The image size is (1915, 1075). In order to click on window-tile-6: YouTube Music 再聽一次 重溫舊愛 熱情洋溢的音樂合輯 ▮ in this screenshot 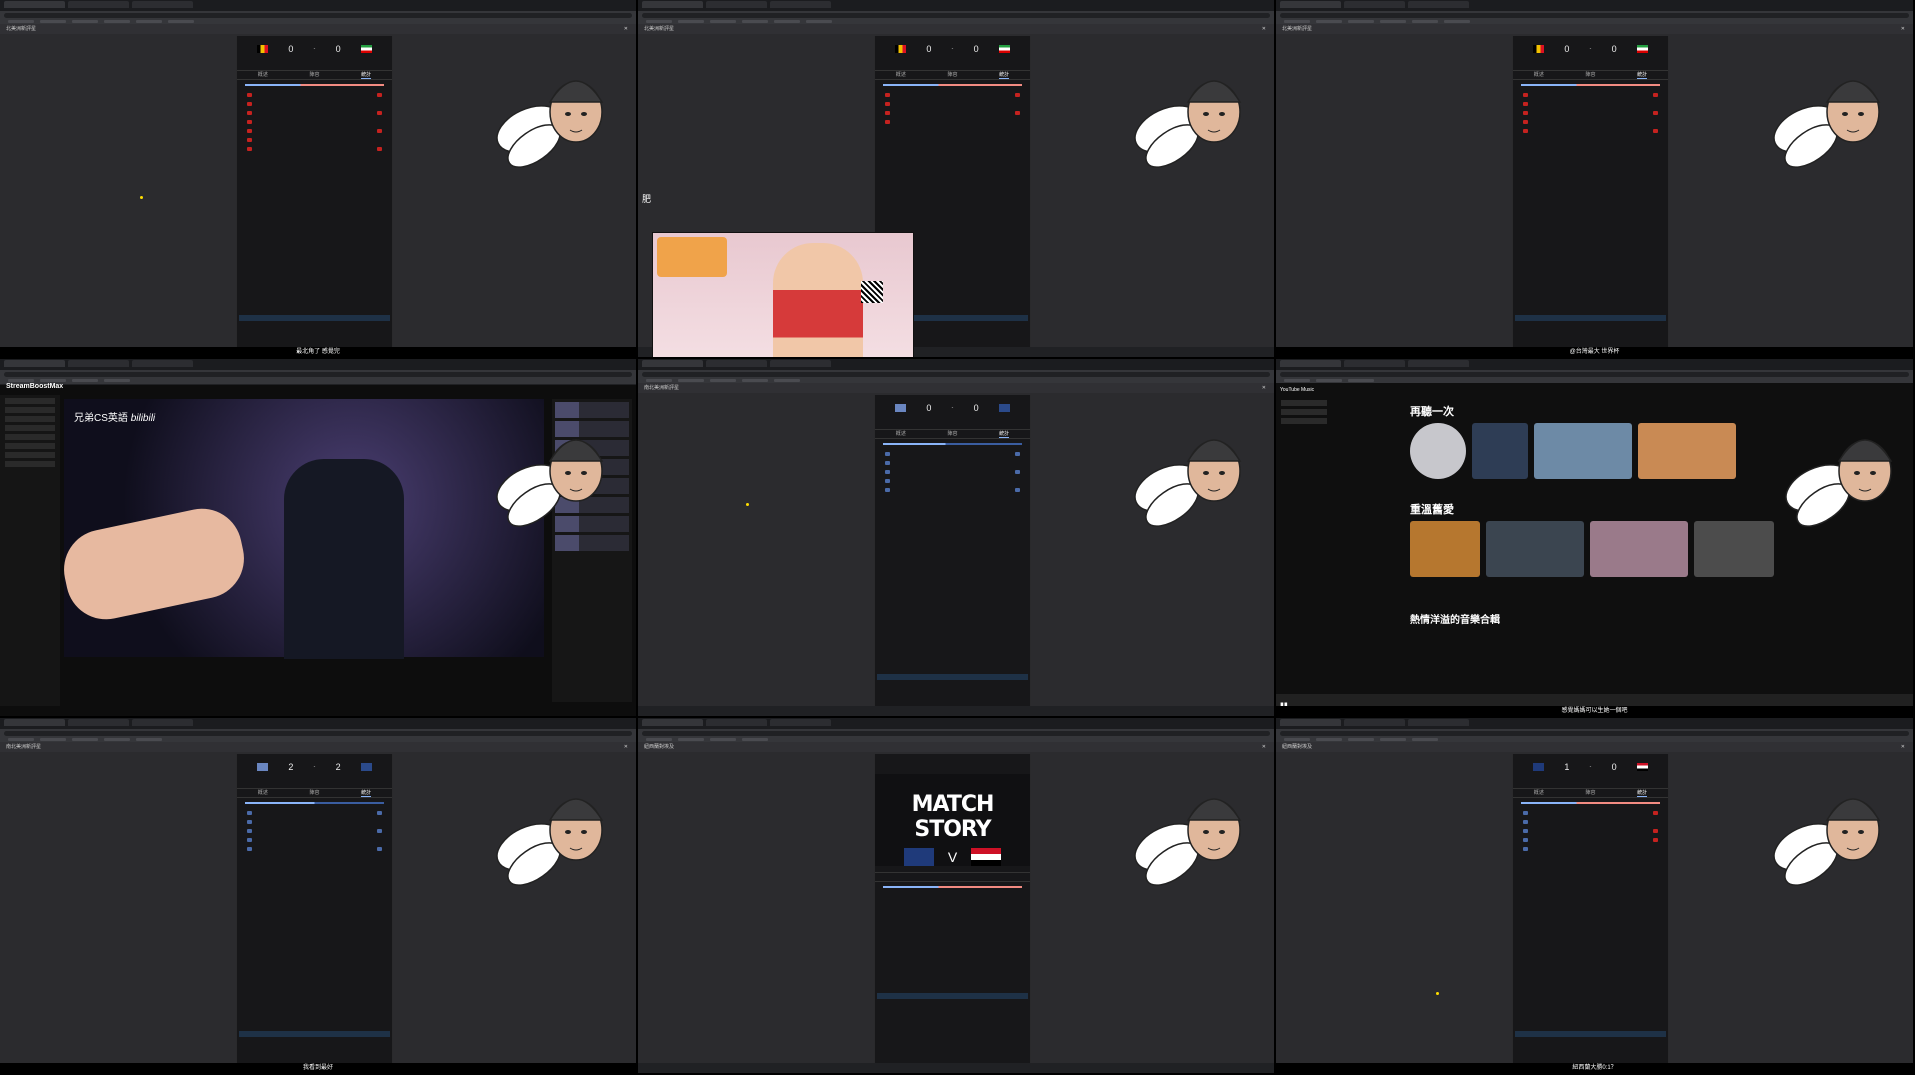, I will do `click(1595, 538)`.